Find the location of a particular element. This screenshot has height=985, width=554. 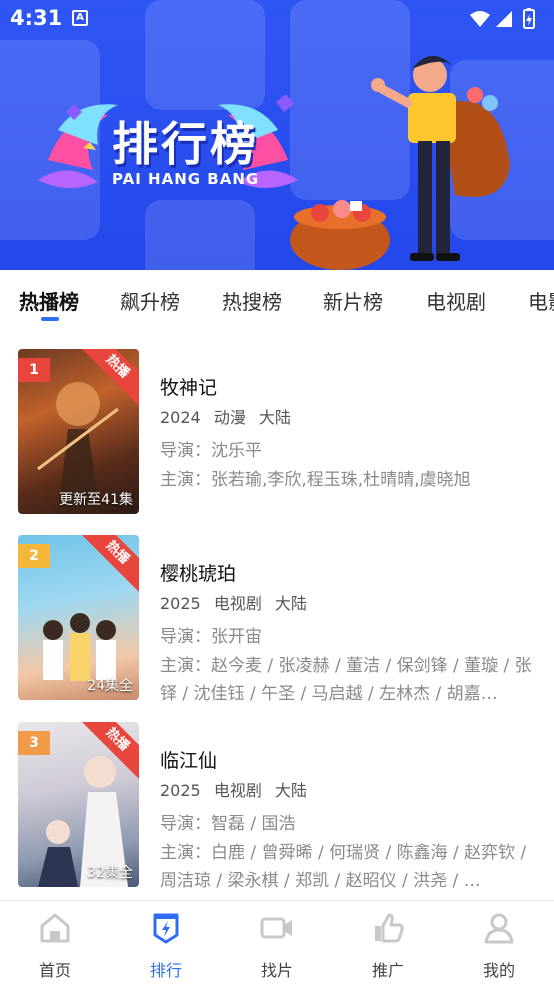

poster-image: 2 热播 24集全 is located at coordinates (78, 617).